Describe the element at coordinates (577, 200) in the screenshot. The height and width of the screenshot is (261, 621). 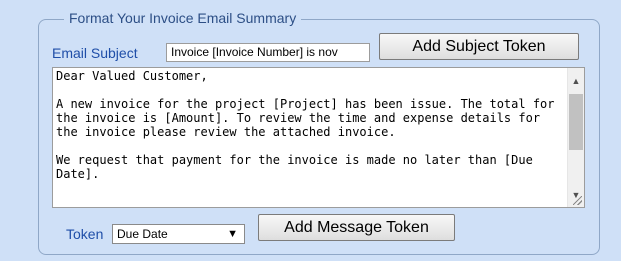
I see `resize-grip-icon` at that location.